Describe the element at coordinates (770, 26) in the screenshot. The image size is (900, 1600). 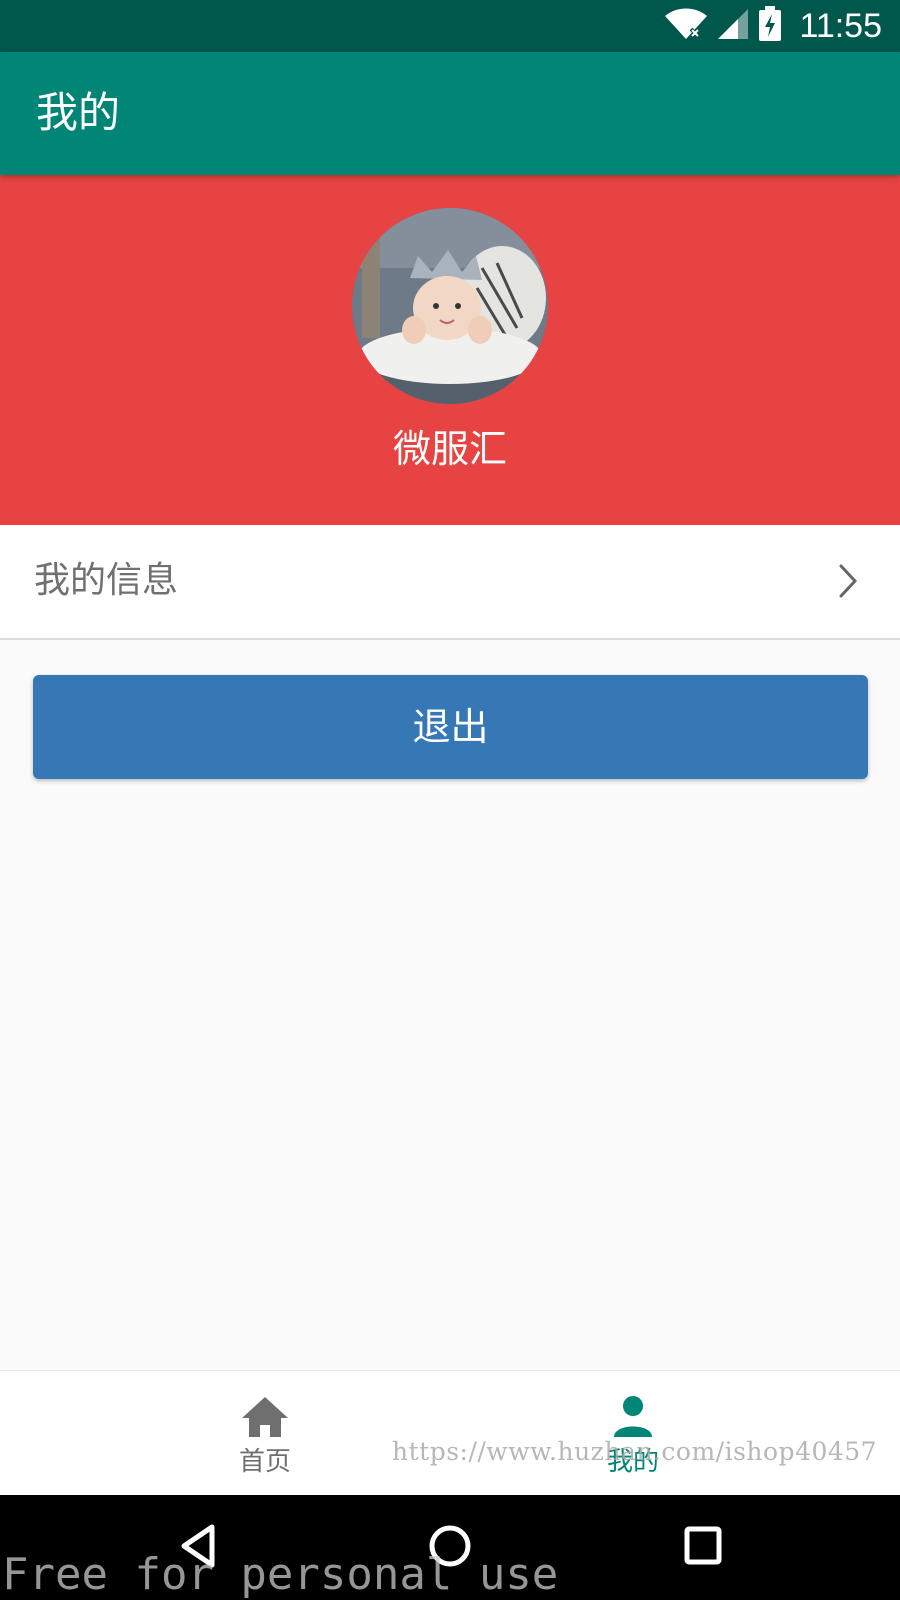
I see `battery-charging-icon` at that location.